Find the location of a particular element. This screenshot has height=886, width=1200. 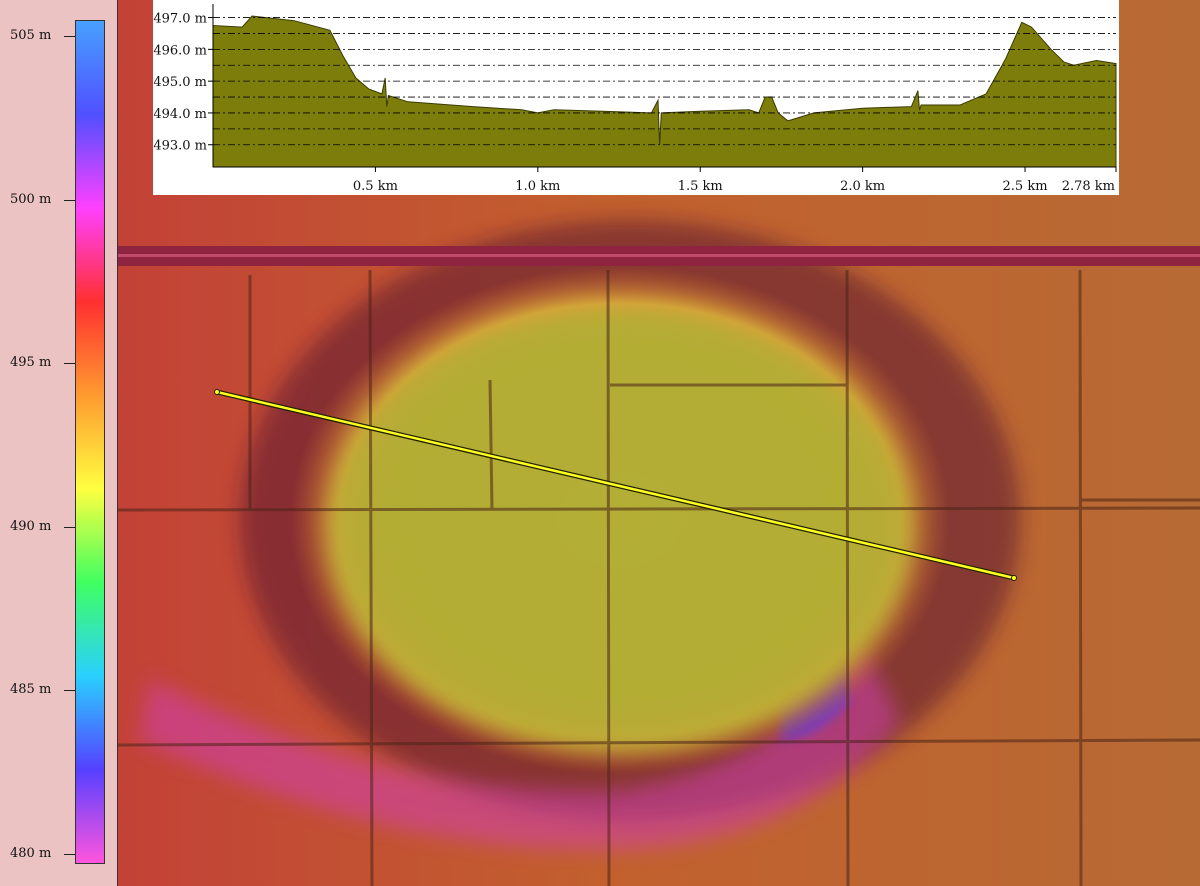

legend-label: 495 m is located at coordinates (31, 363).